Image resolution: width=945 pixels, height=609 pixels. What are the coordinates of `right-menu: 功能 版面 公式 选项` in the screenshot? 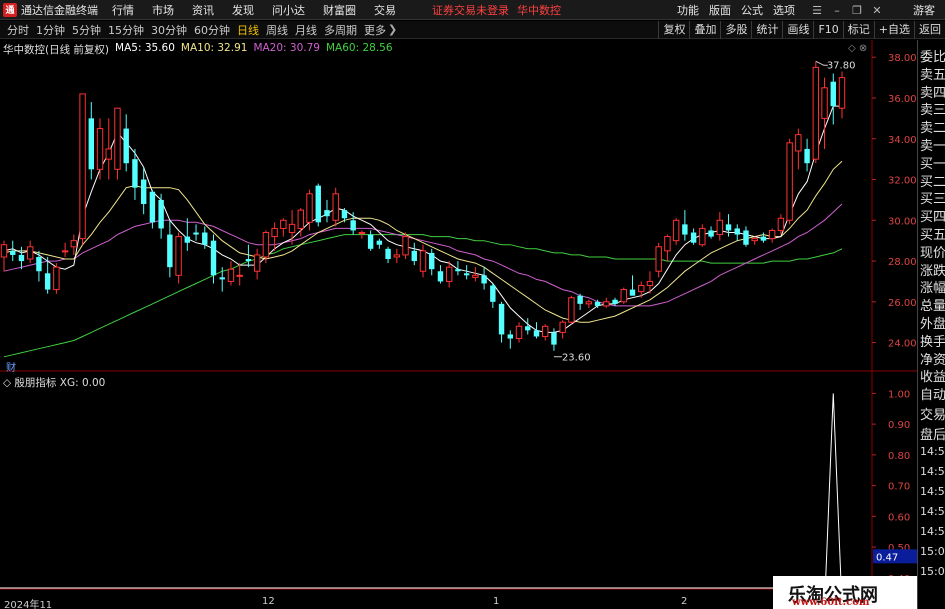 It's located at (731, 10).